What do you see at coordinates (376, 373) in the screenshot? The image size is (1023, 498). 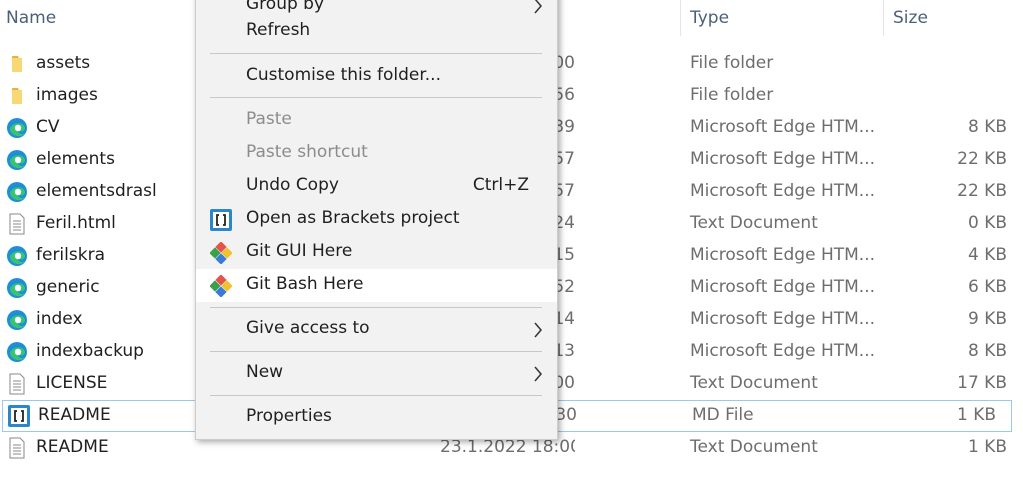 I see `menu-item-new: New` at bounding box center [376, 373].